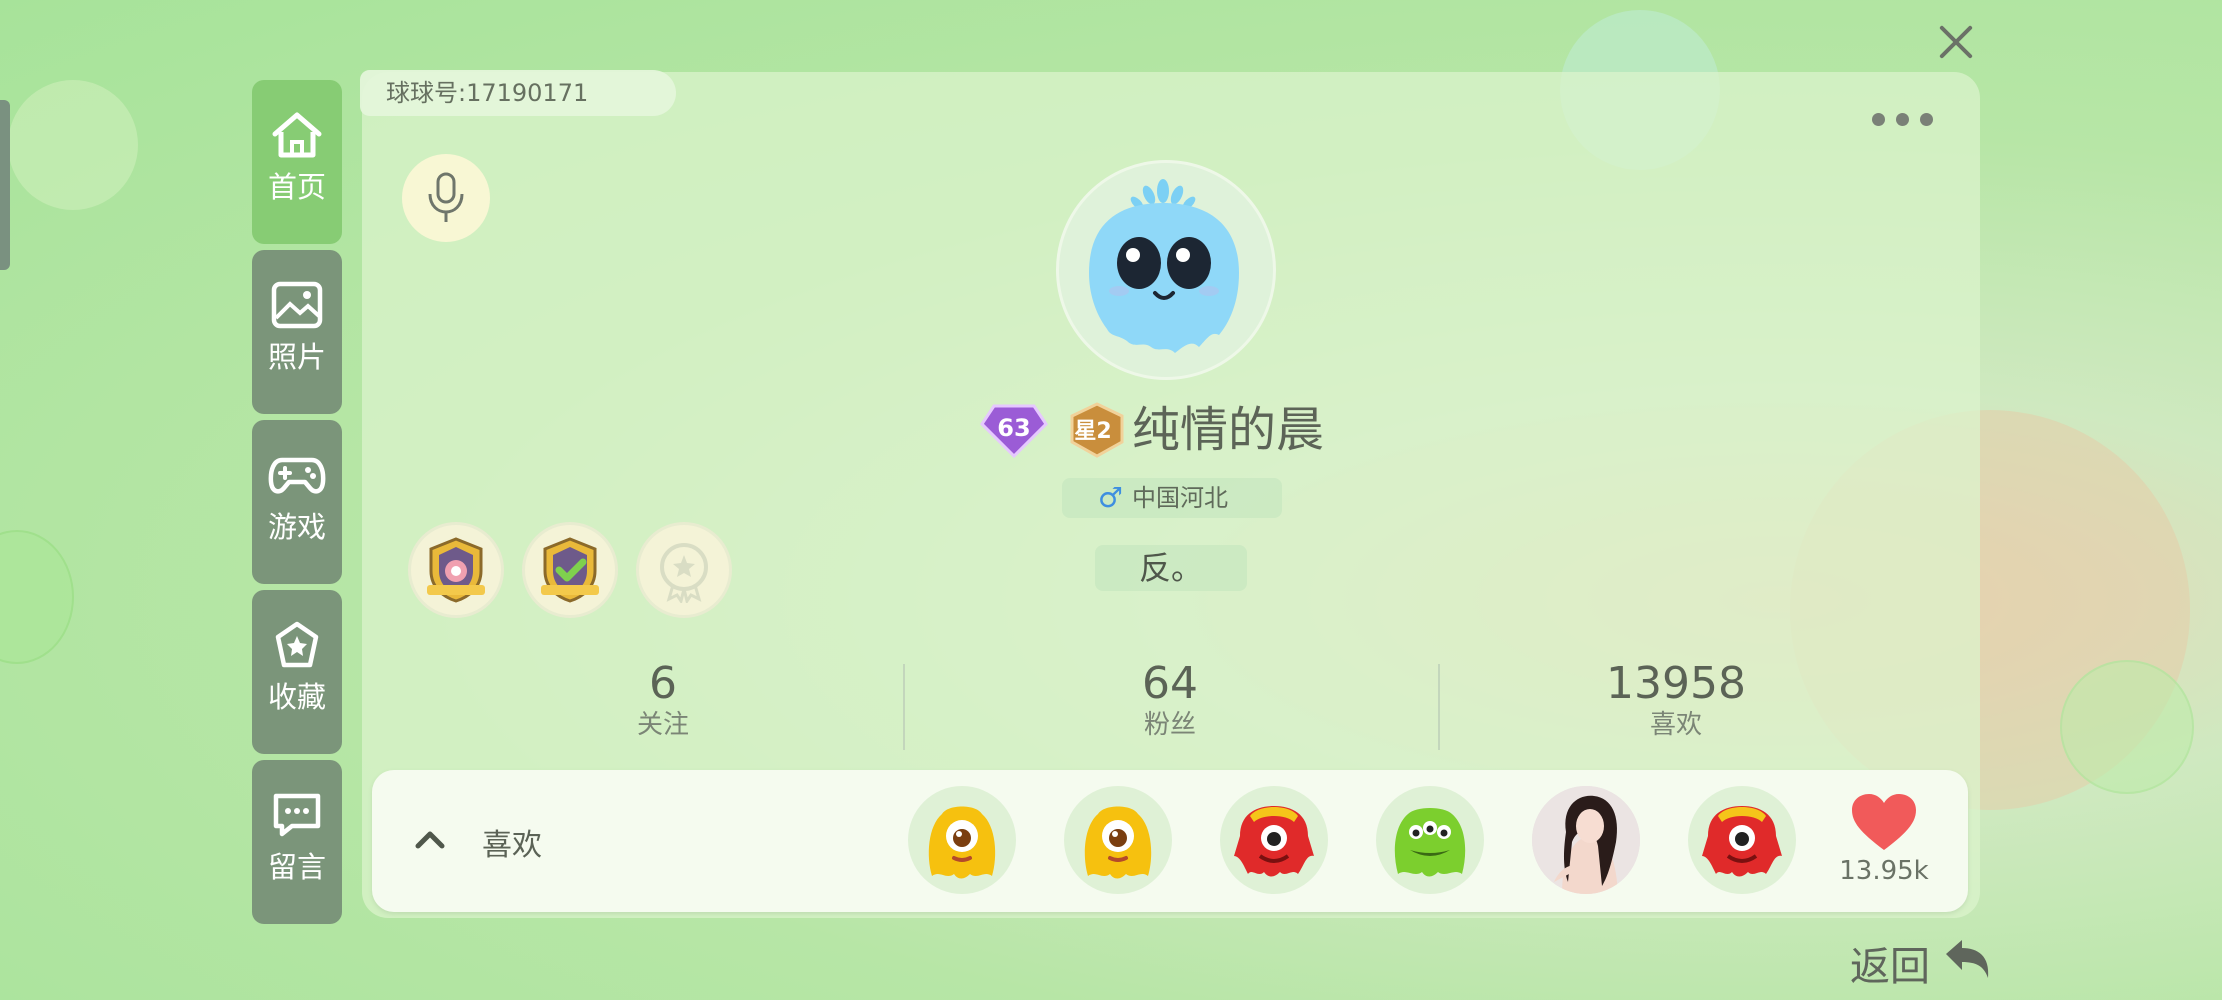 The width and height of the screenshot is (2222, 1000). Describe the element at coordinates (296, 187) in the screenshot. I see `sidebar-item-label: 首页` at that location.